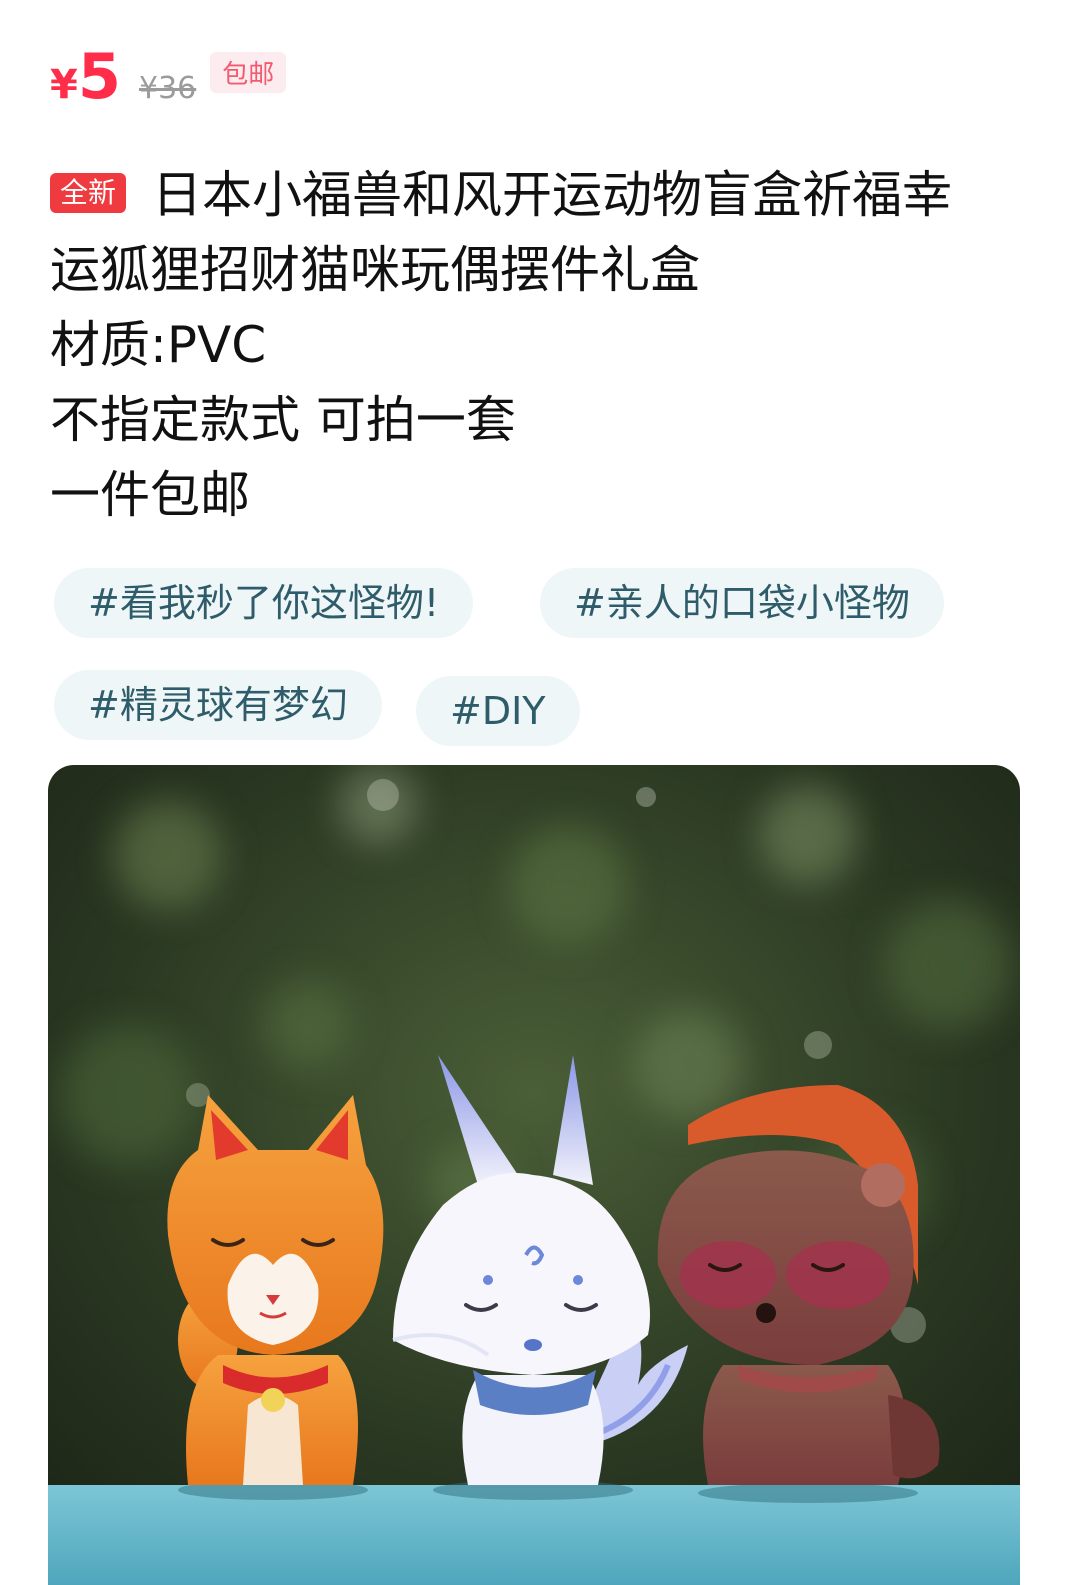 The width and height of the screenshot is (1080, 1585). Describe the element at coordinates (498, 711) in the screenshot. I see `topic-tag: #DIY` at that location.